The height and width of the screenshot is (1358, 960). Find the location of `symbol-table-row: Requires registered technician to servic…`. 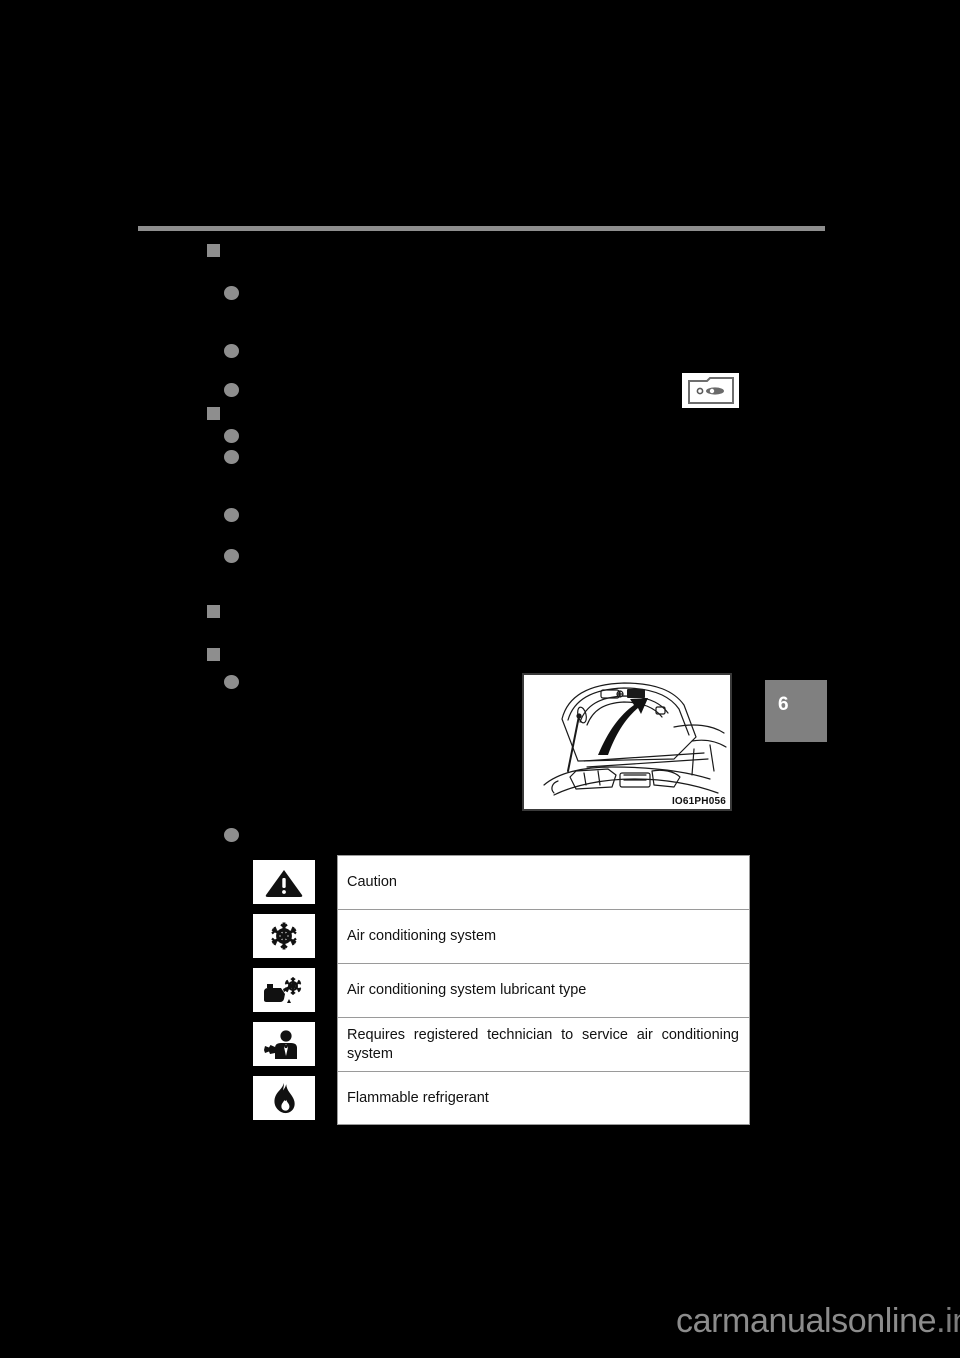

symbol-table-row: Requires registered technician to servic… is located at coordinates (501, 1044).